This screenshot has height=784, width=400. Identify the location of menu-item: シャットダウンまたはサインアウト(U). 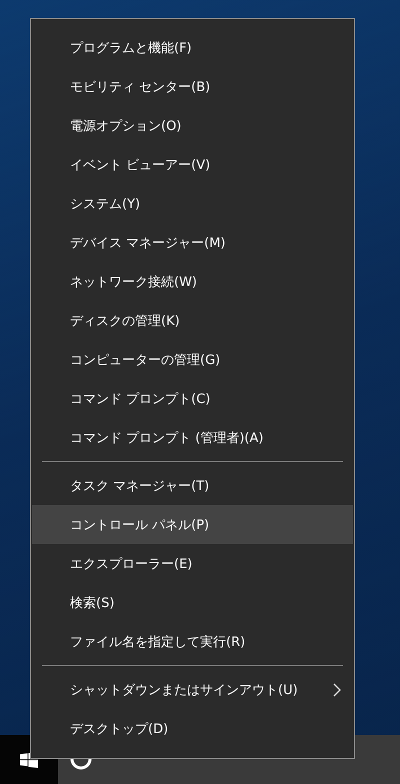
(192, 689).